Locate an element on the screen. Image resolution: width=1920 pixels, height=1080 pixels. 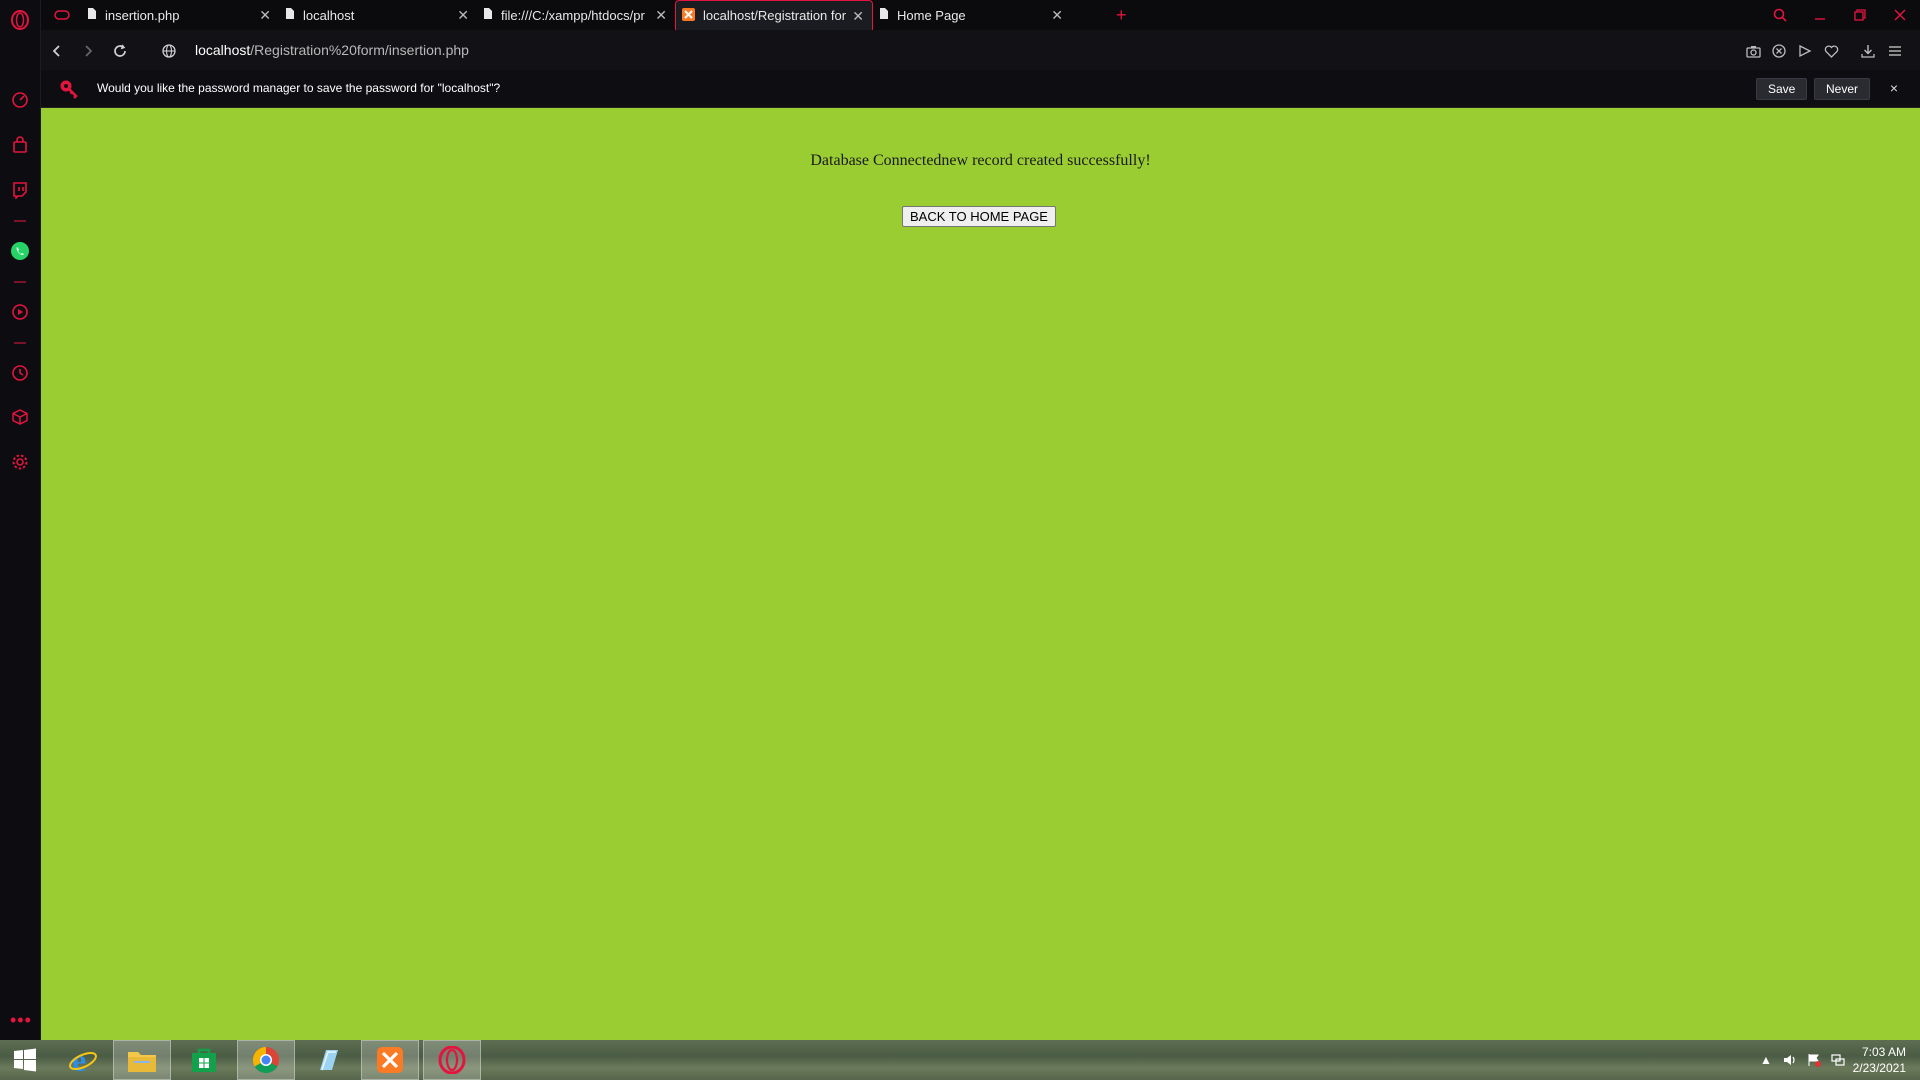
url-host: localhost is located at coordinates (223, 50).